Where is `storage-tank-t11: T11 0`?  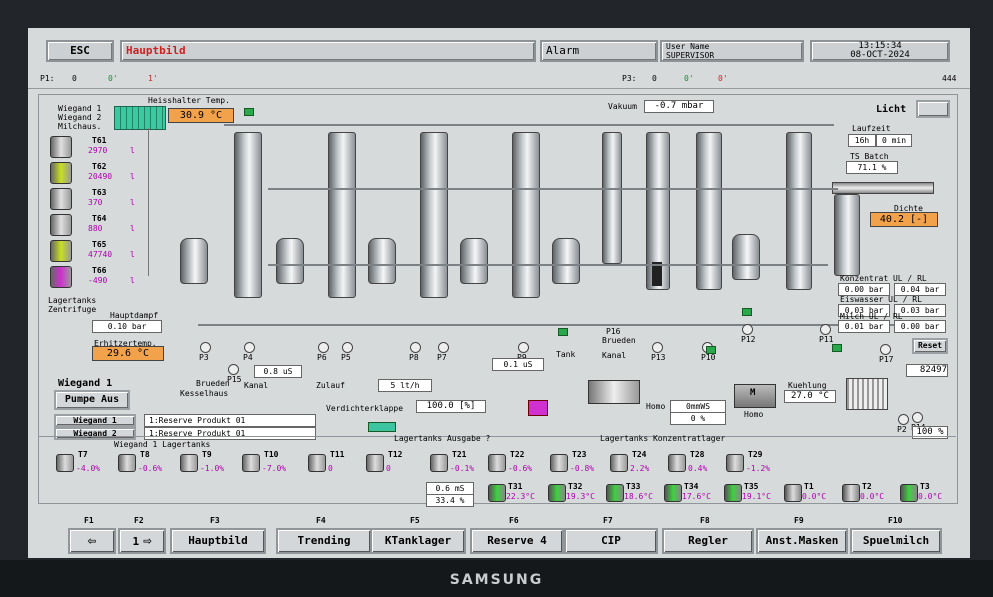
storage-tank-t11: T11 0 is located at coordinates (326, 465).